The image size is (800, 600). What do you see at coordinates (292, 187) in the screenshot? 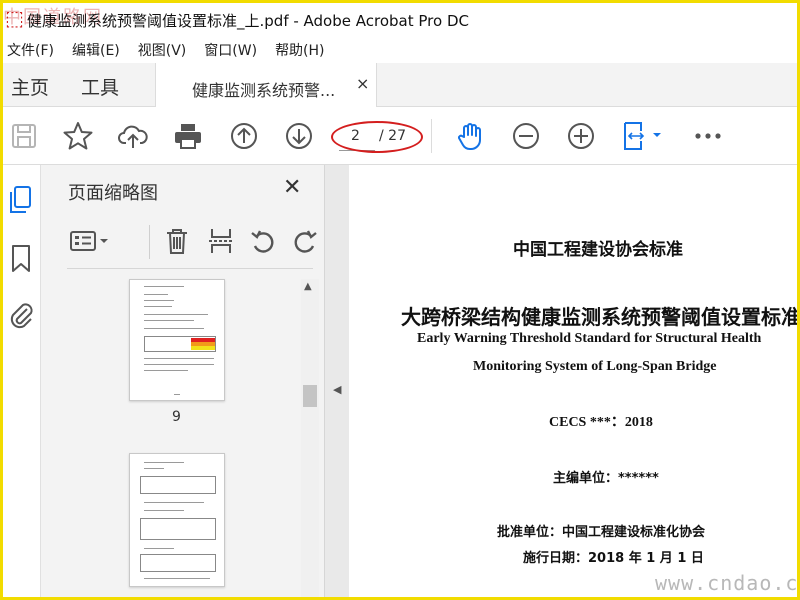
I see `panel-close-button: ✕` at bounding box center [292, 187].